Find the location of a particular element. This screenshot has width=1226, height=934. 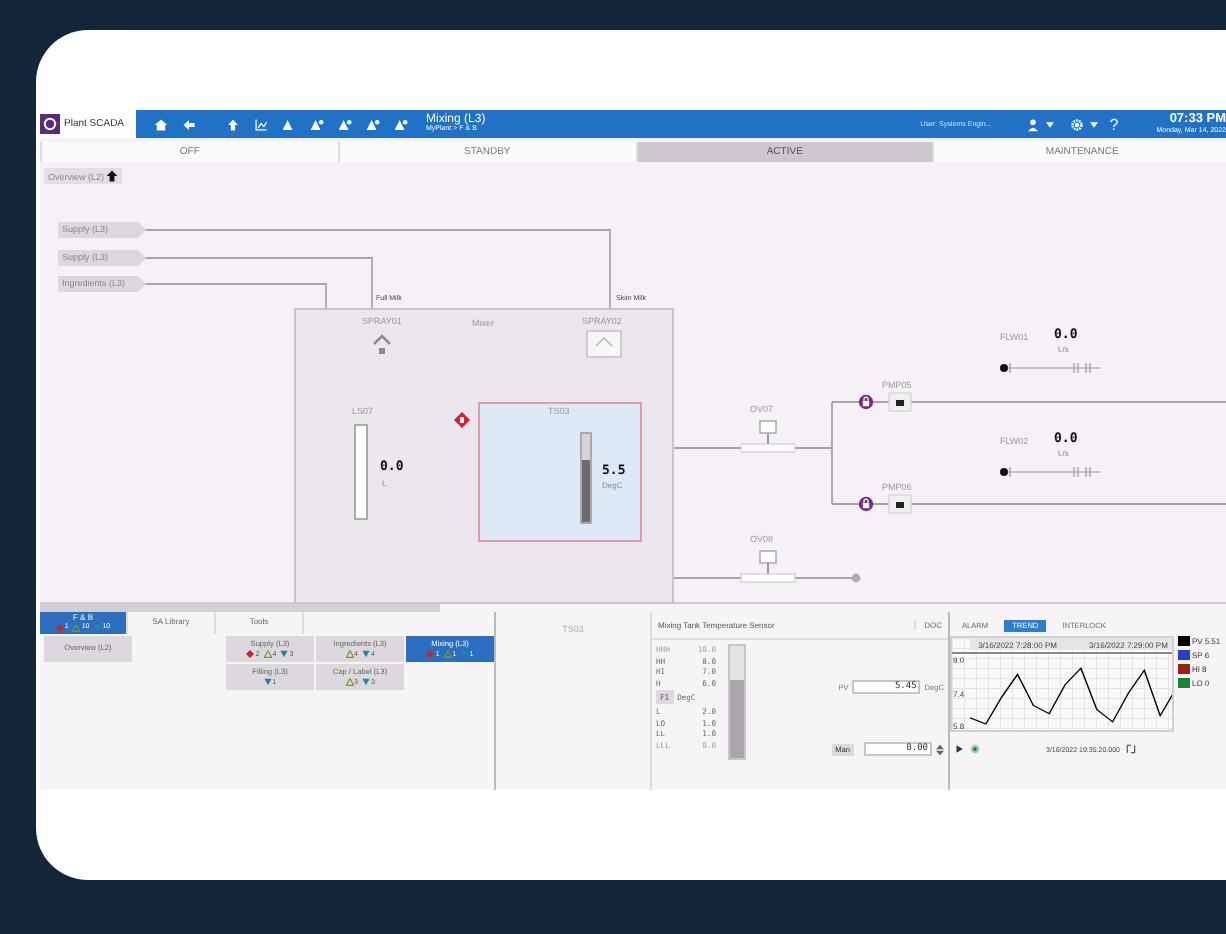

alarm-icon is located at coordinates (462, 420).